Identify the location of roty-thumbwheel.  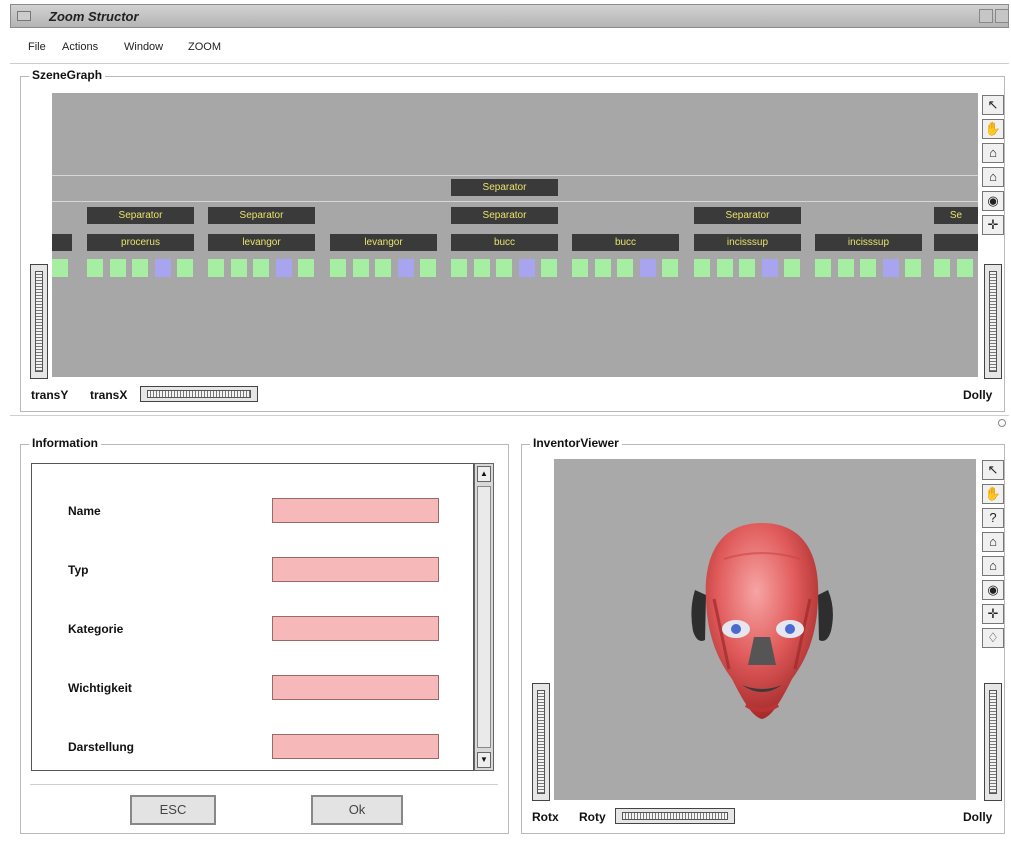
(675, 816).